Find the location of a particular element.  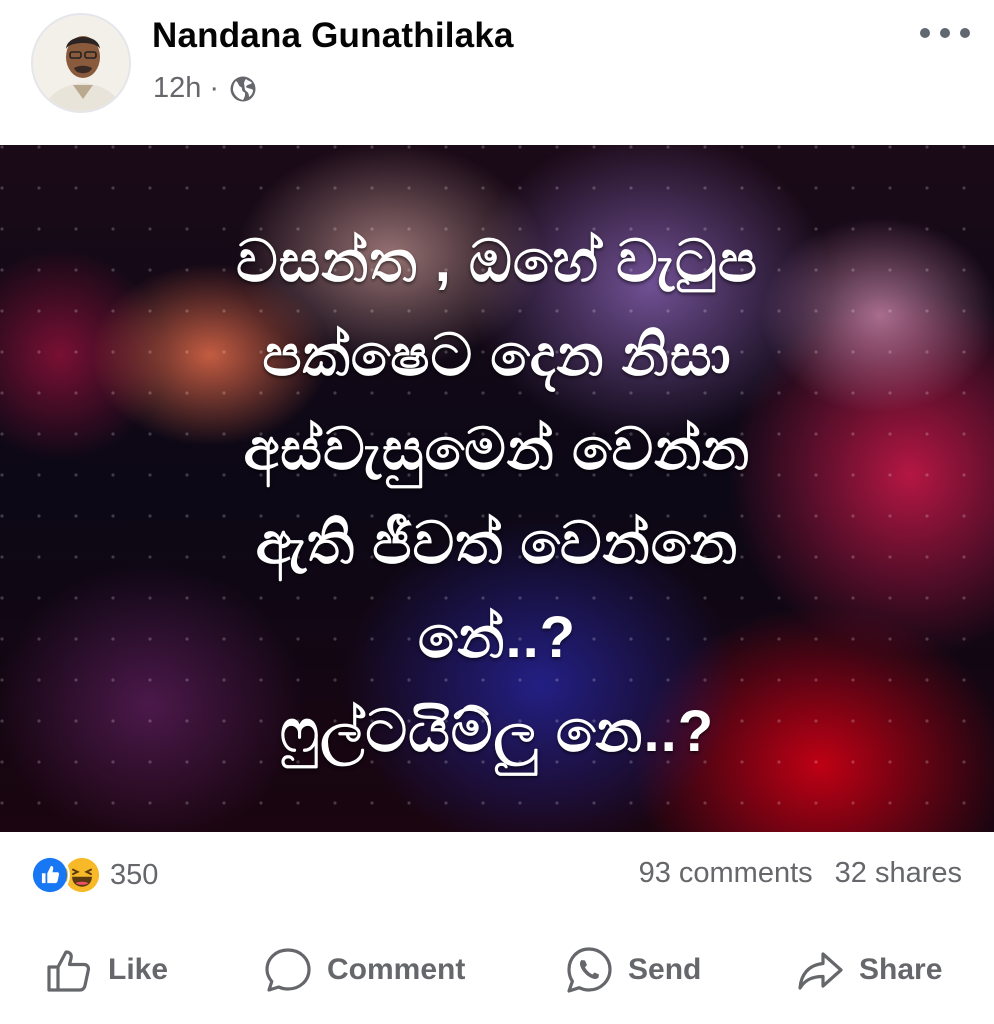

like-icon is located at coordinates (50, 875).